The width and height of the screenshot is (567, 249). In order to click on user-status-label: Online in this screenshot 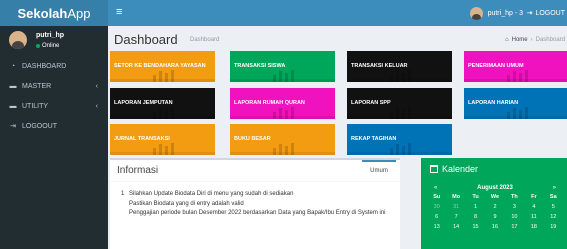, I will do `click(51, 46)`.